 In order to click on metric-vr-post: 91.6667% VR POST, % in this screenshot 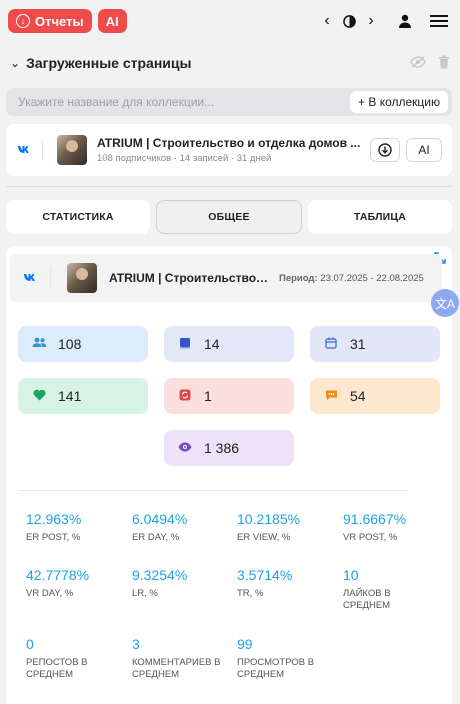, I will do `click(393, 527)`.